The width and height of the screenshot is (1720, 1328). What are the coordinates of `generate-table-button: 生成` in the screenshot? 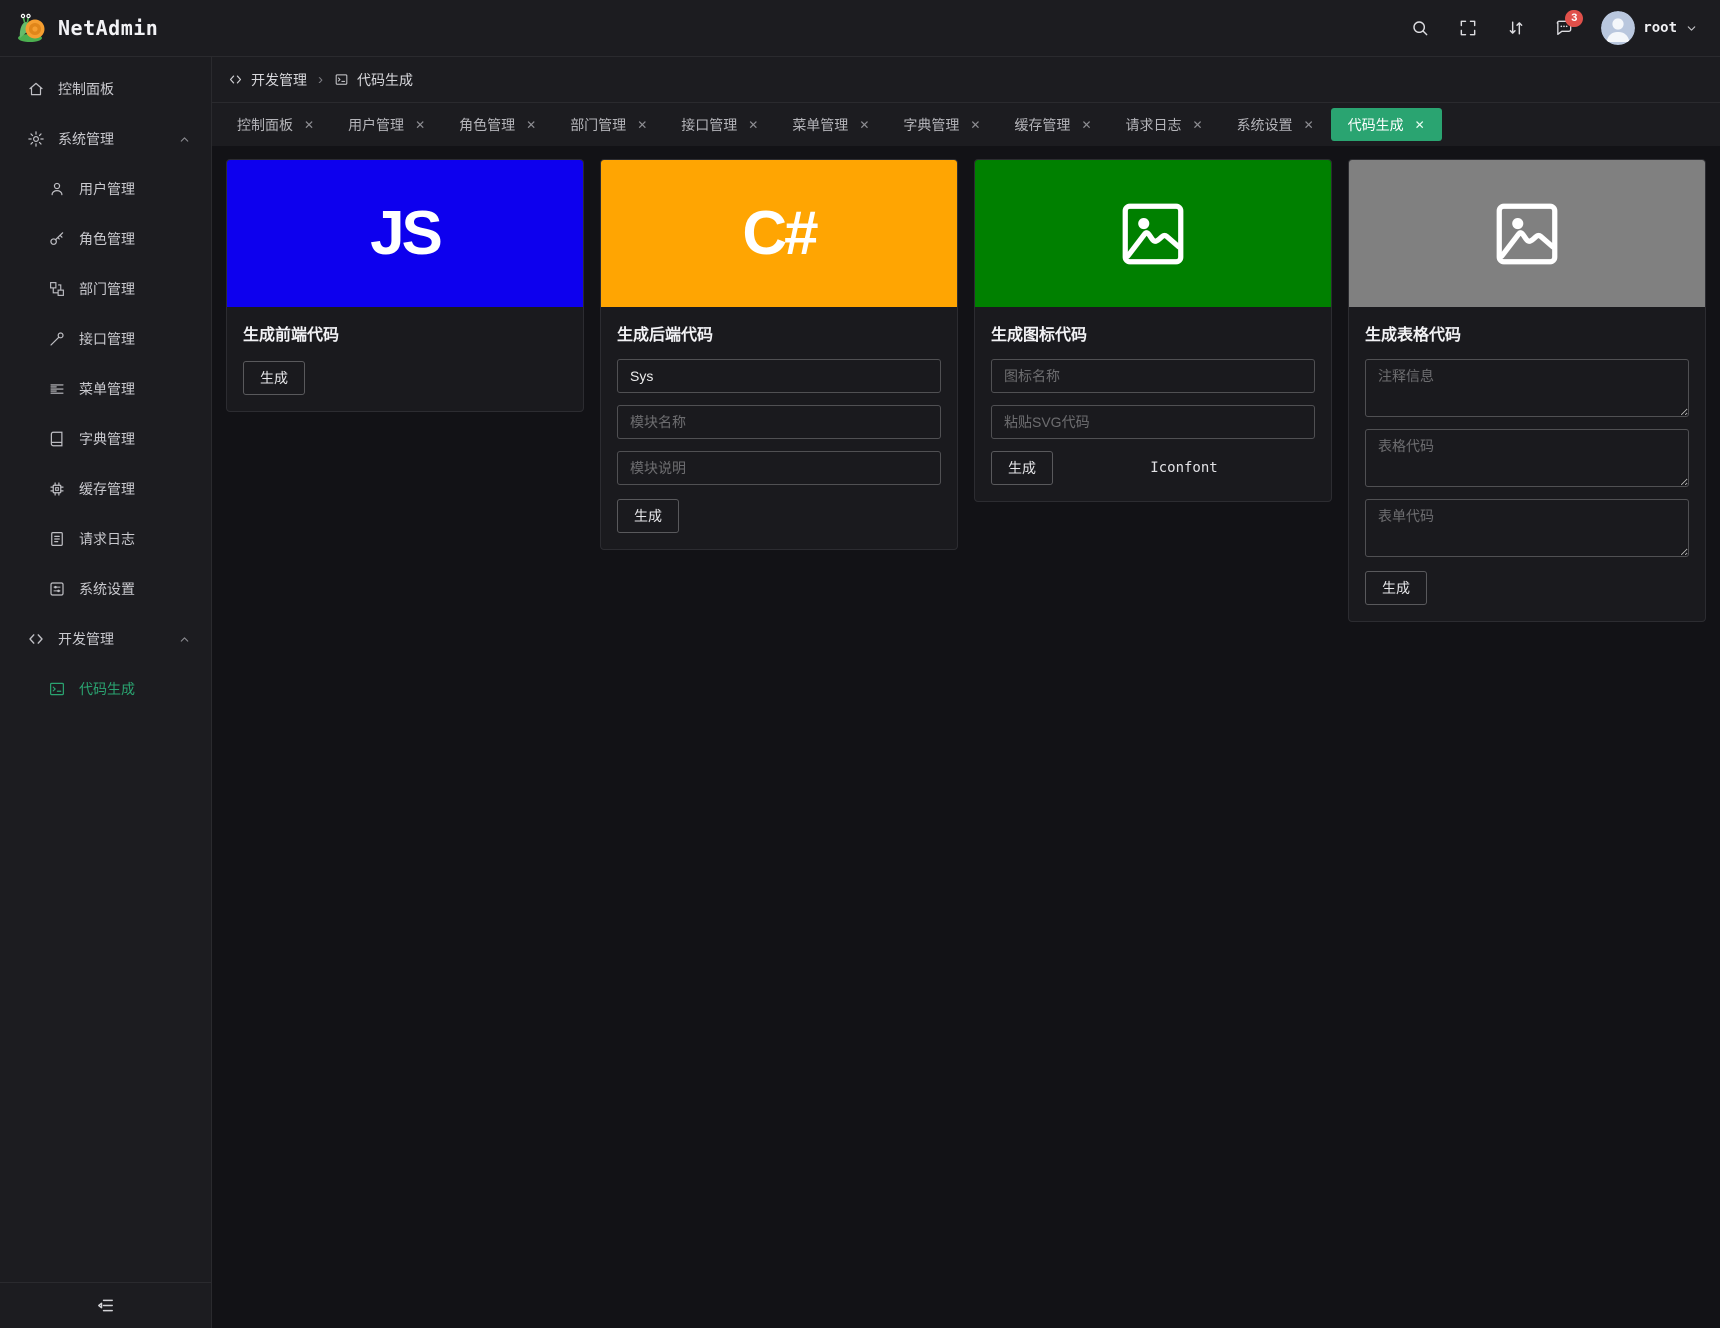 It's located at (1396, 588).